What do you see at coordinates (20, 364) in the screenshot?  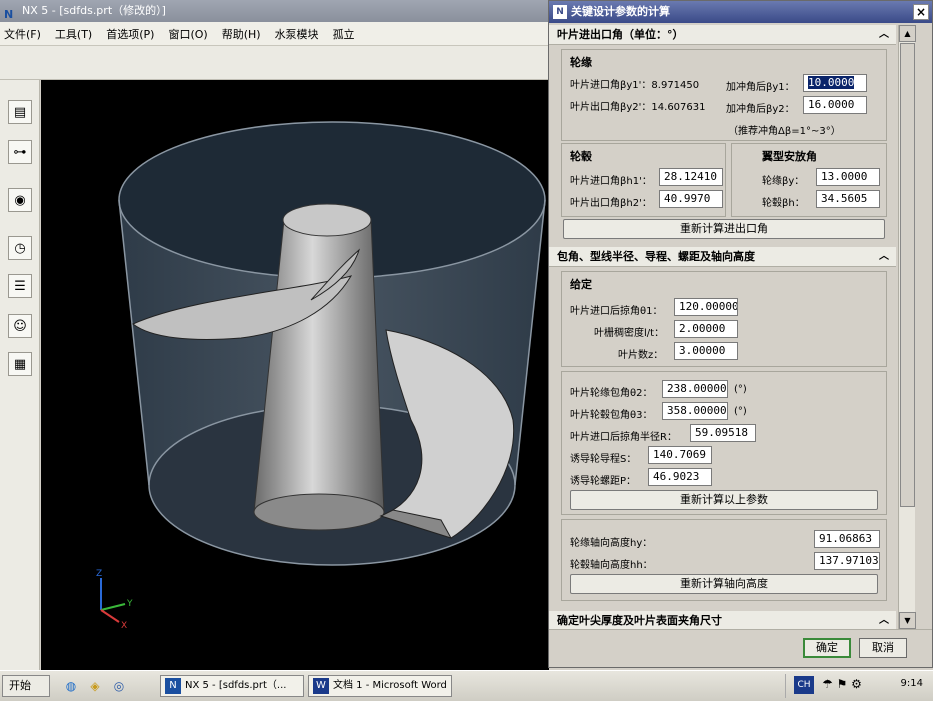 I see `system-materials-icon: ▦` at bounding box center [20, 364].